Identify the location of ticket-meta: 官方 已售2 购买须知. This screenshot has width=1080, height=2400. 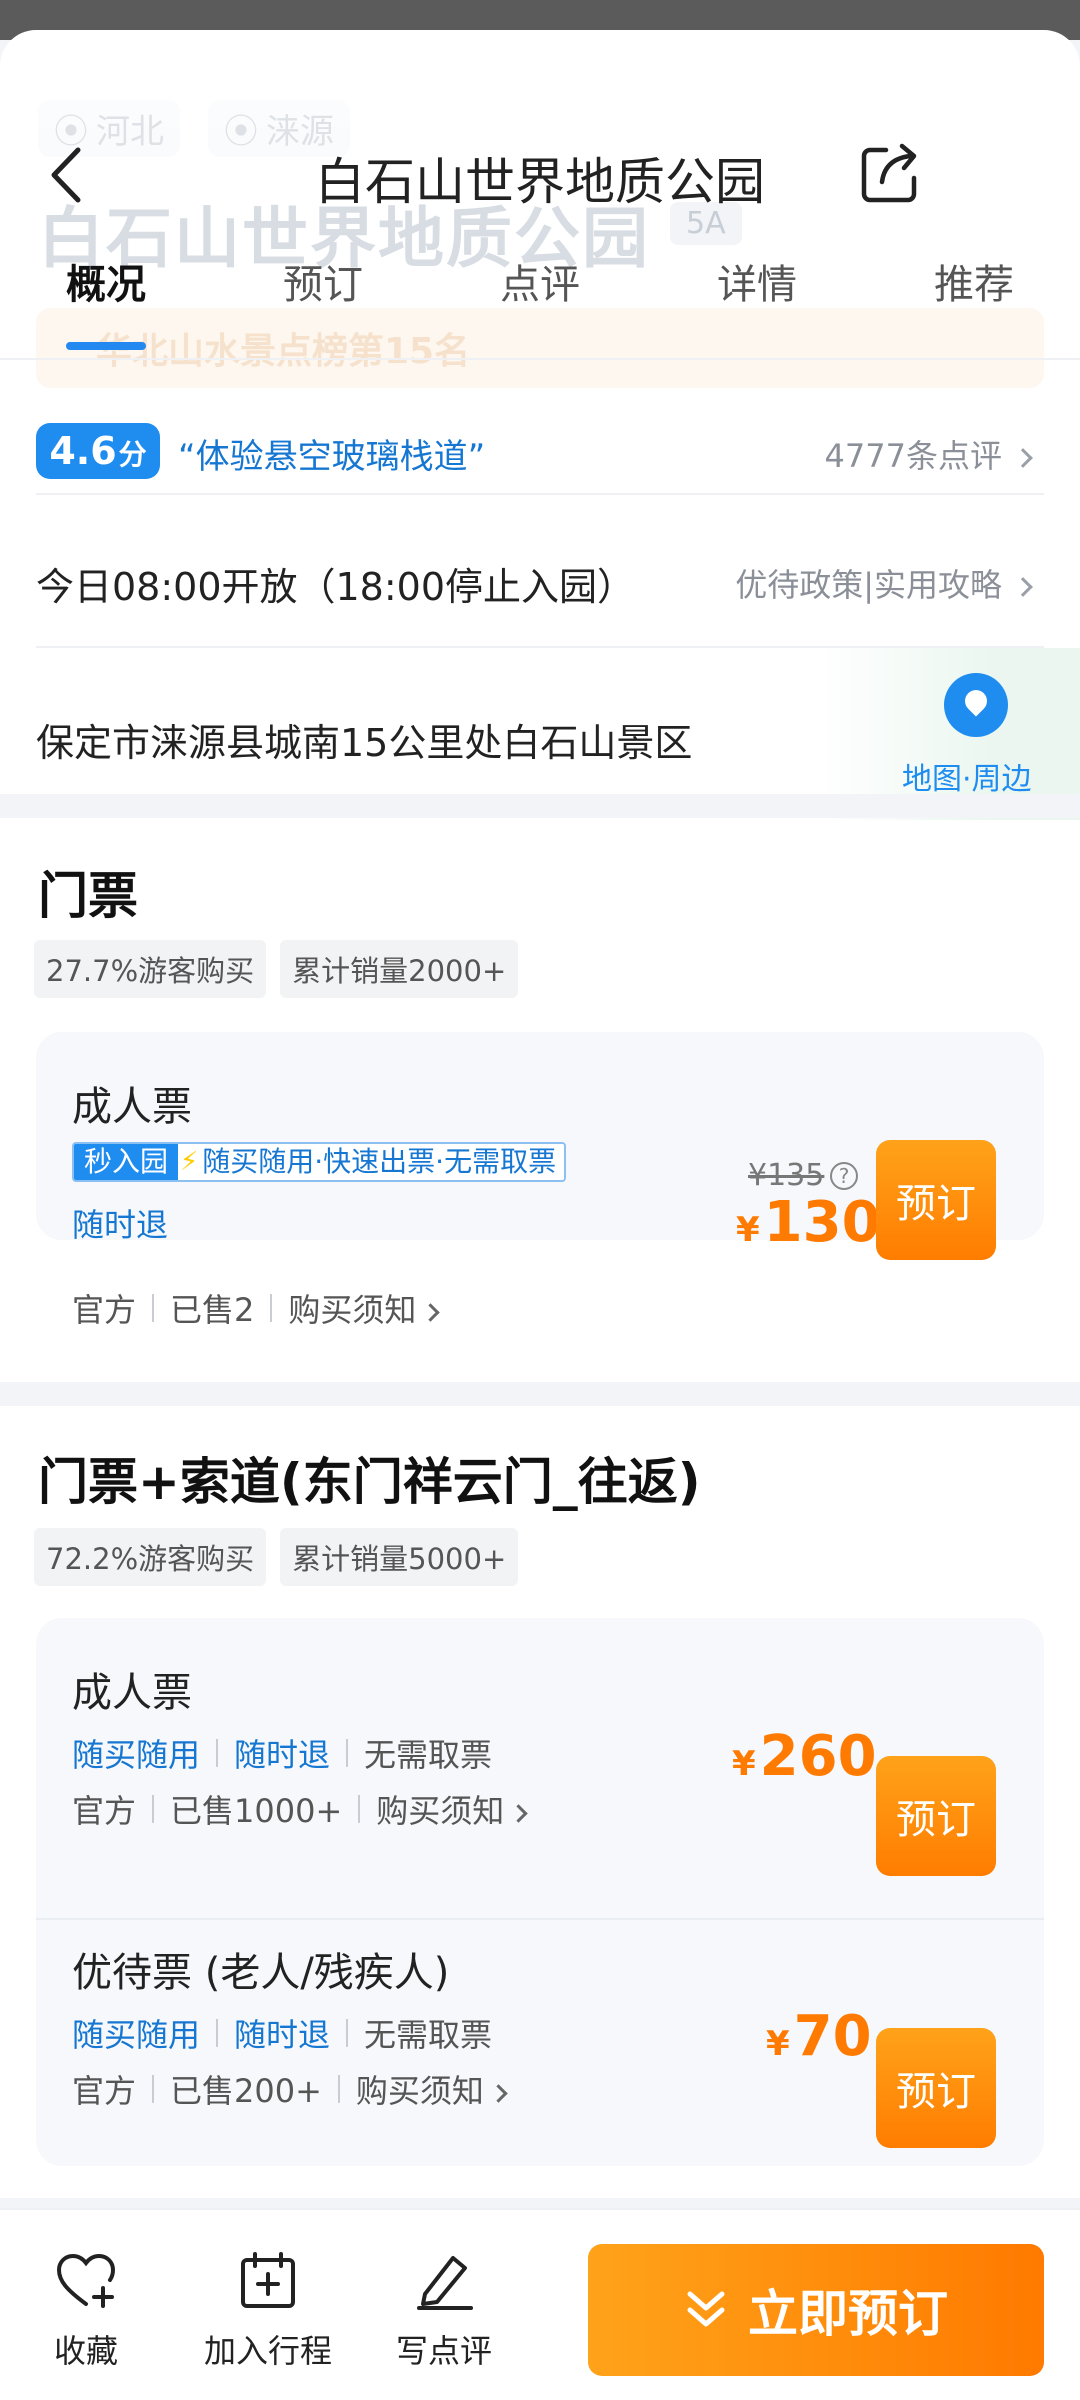
(256, 1308).